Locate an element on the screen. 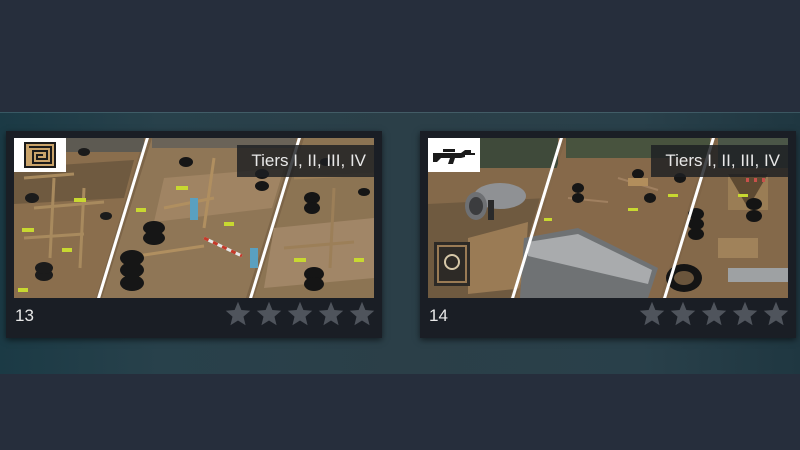 The image size is (800, 450). maze-icon is located at coordinates (40, 155).